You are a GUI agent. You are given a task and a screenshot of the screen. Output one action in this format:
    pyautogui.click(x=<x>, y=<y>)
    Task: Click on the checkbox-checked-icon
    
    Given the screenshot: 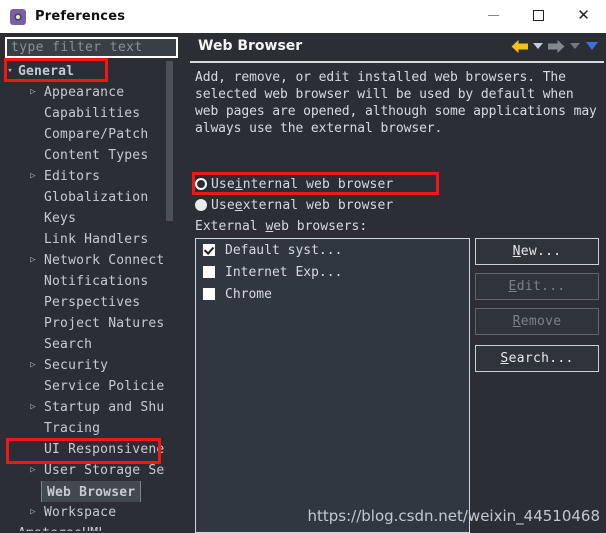 What is the action you would take?
    pyautogui.click(x=209, y=250)
    